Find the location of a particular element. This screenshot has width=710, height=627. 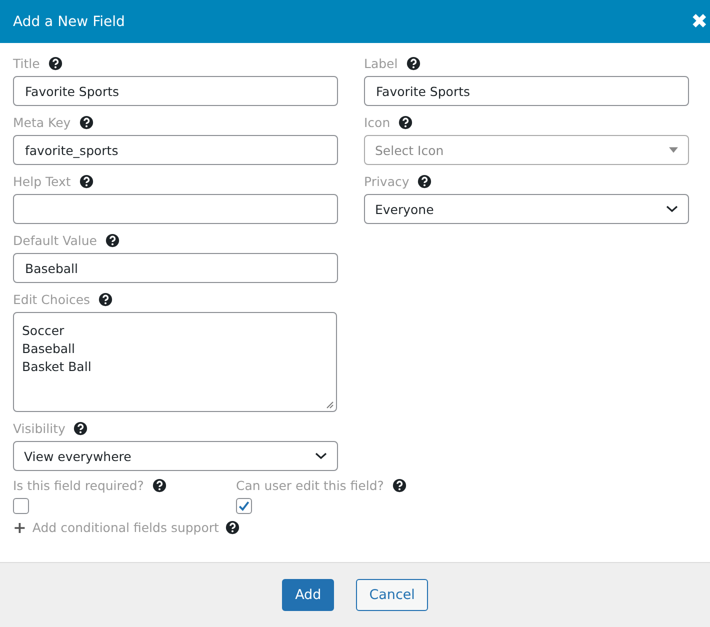

text-field is located at coordinates (175, 209).